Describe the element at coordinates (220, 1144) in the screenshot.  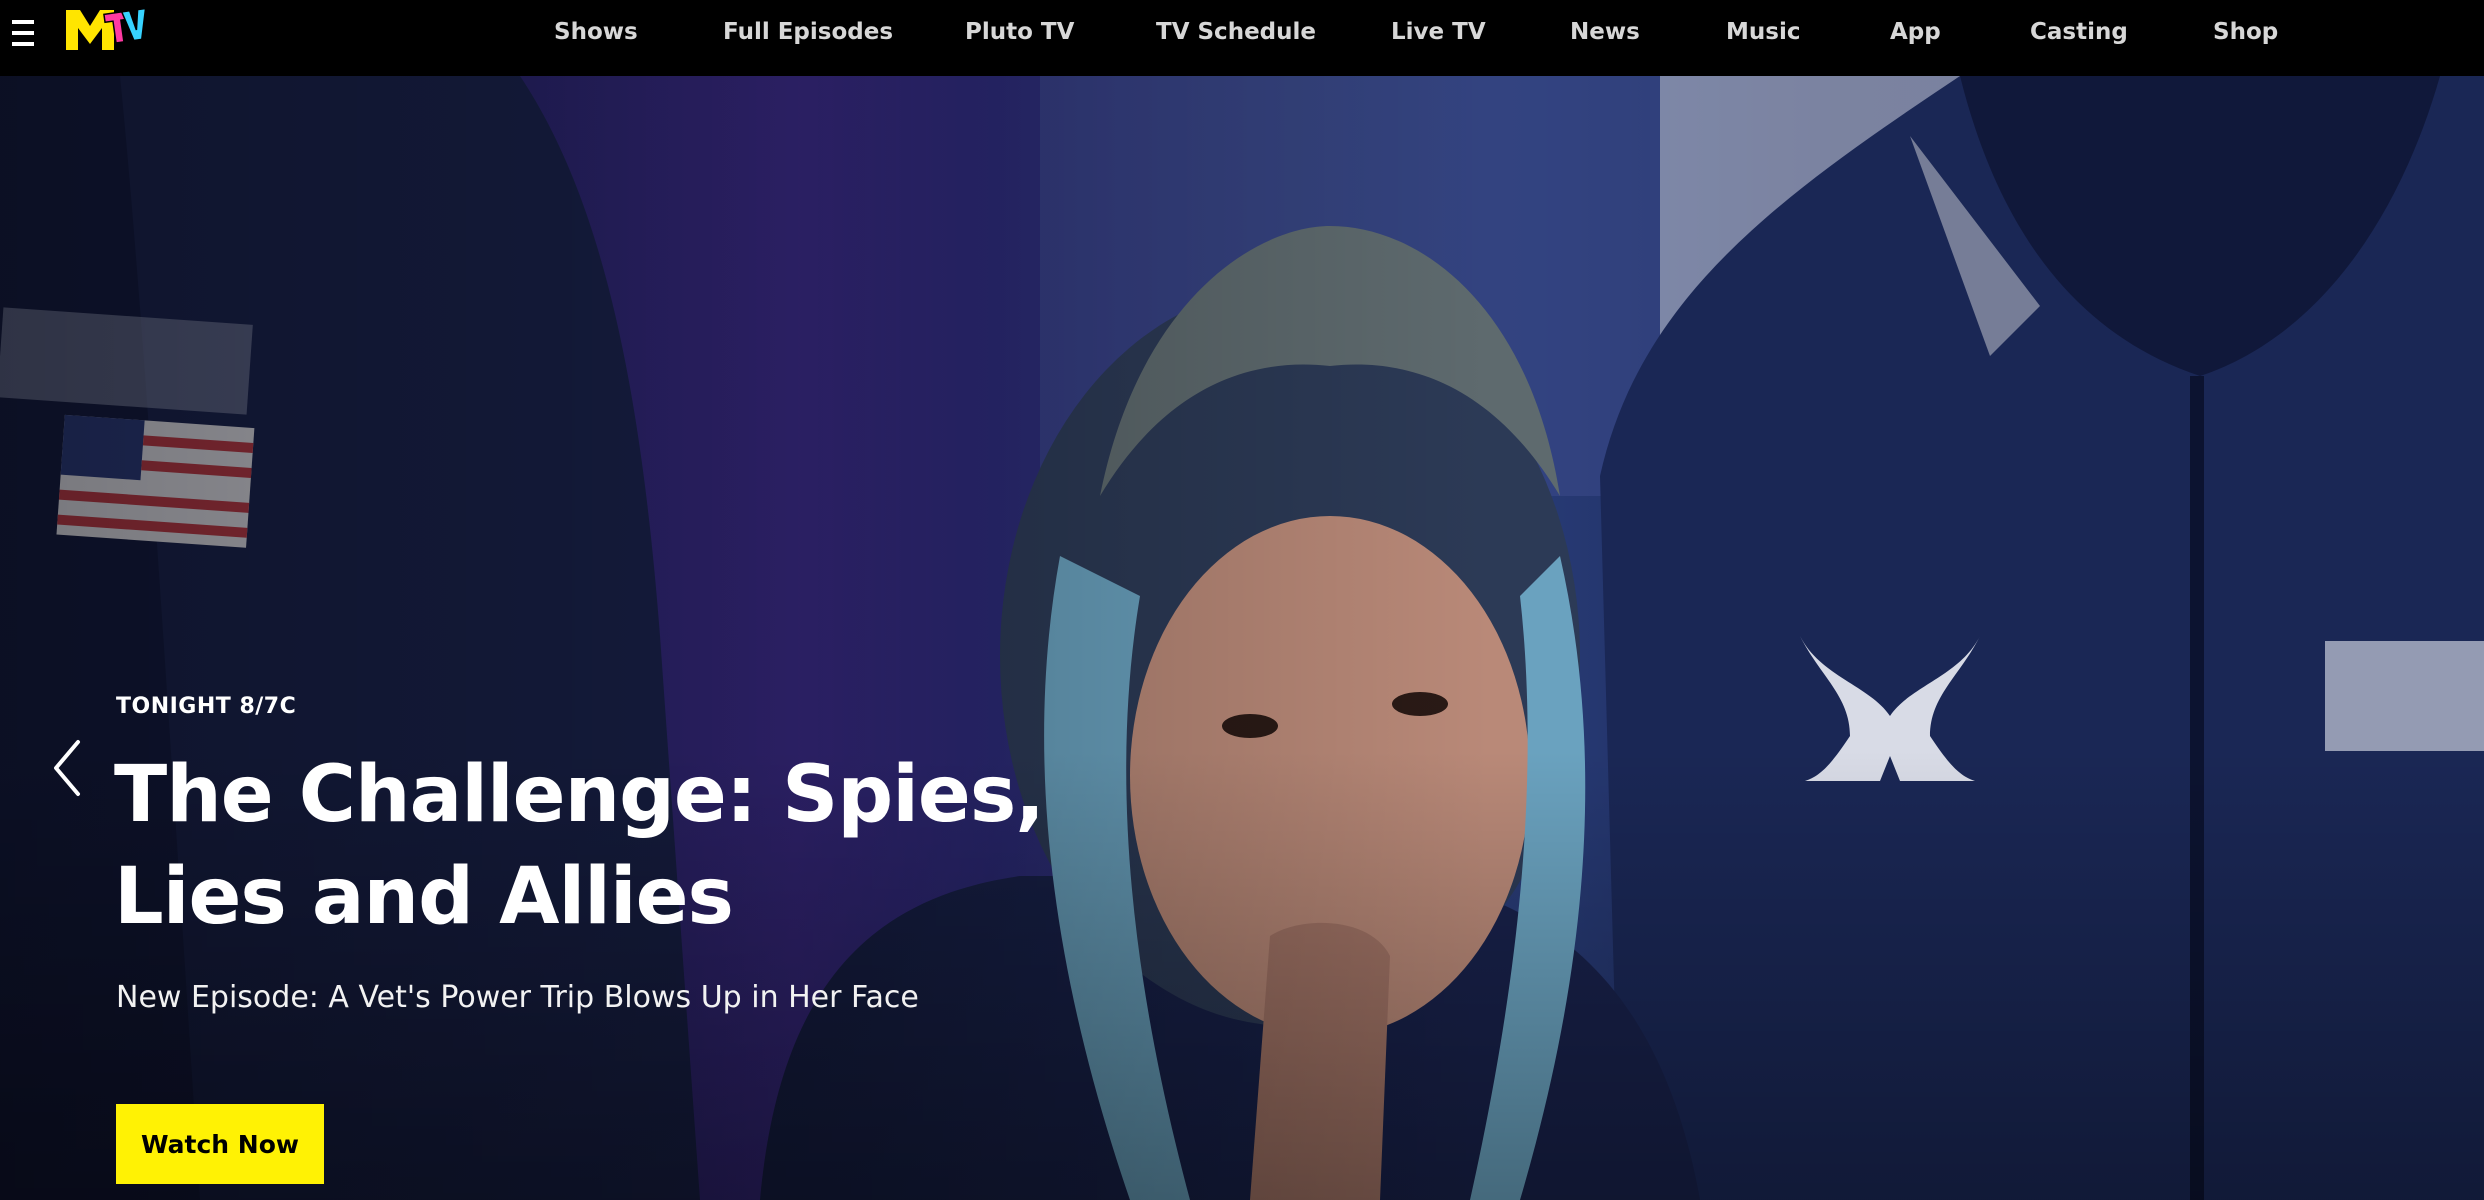
I see `watch-now-button: Watch Now` at that location.